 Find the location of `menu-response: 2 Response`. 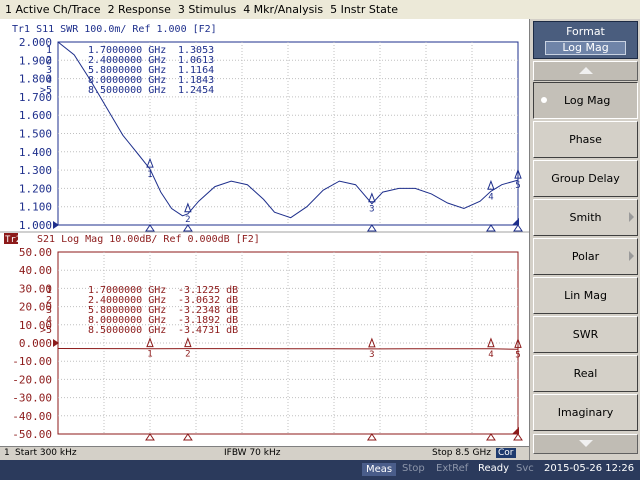

menu-response: 2 Response is located at coordinates (139, 9).